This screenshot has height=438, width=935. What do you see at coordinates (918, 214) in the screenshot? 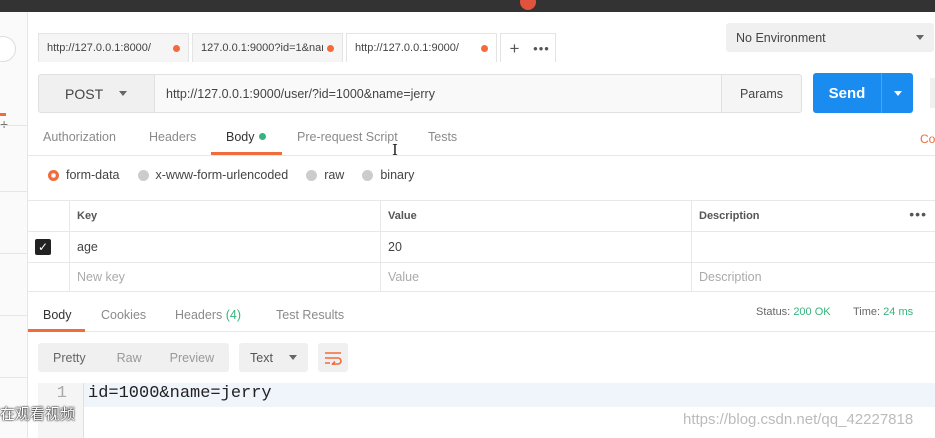
I see `more-options-icon: •••` at bounding box center [918, 214].